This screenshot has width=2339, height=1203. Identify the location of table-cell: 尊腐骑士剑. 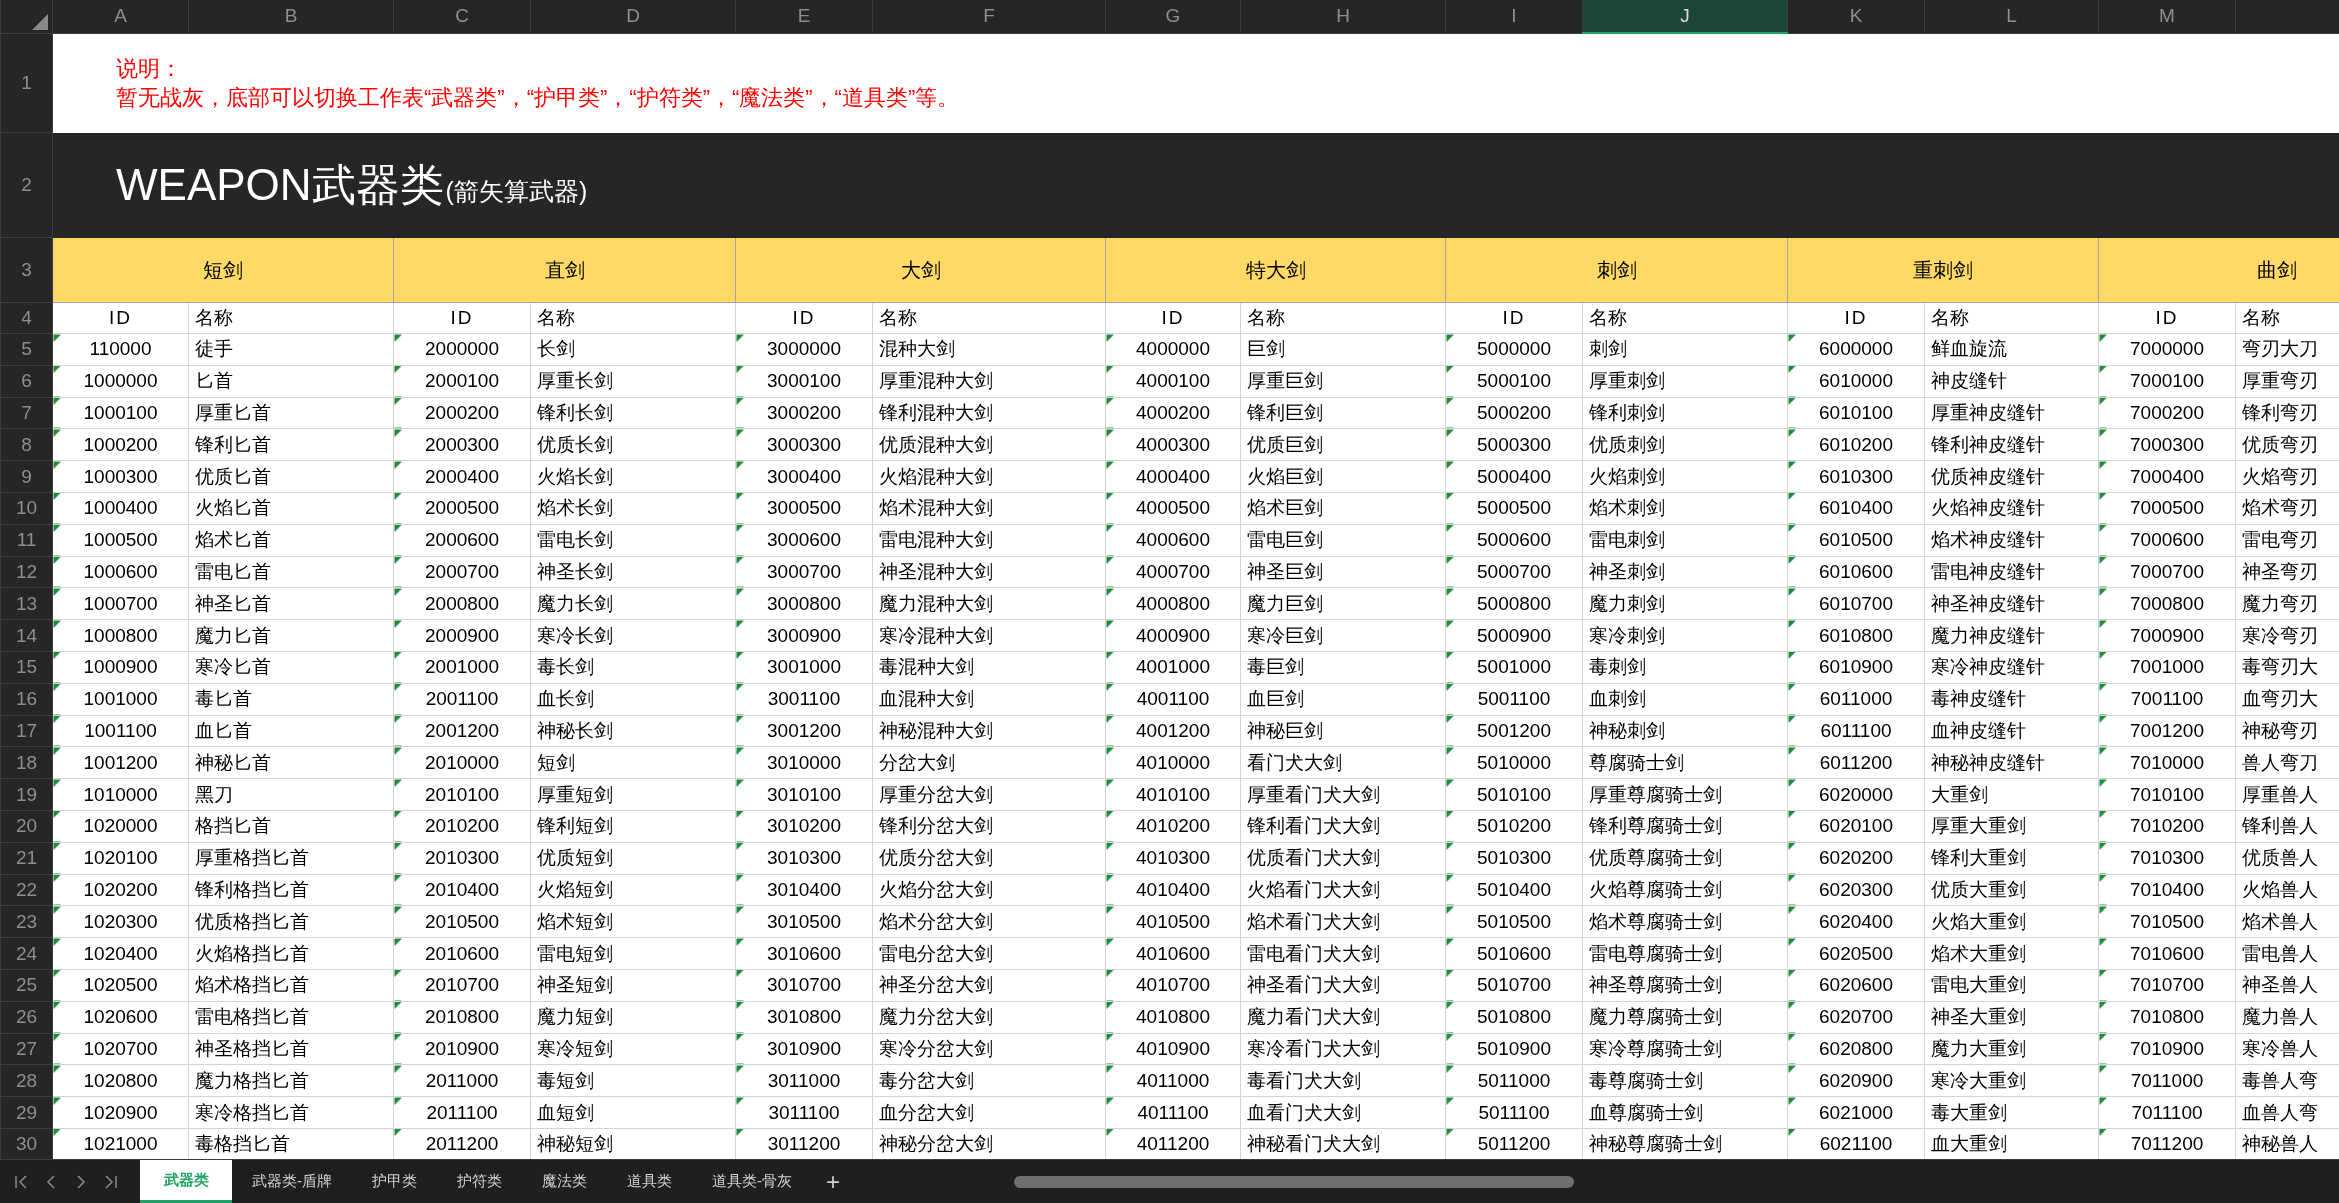
(1685, 762).